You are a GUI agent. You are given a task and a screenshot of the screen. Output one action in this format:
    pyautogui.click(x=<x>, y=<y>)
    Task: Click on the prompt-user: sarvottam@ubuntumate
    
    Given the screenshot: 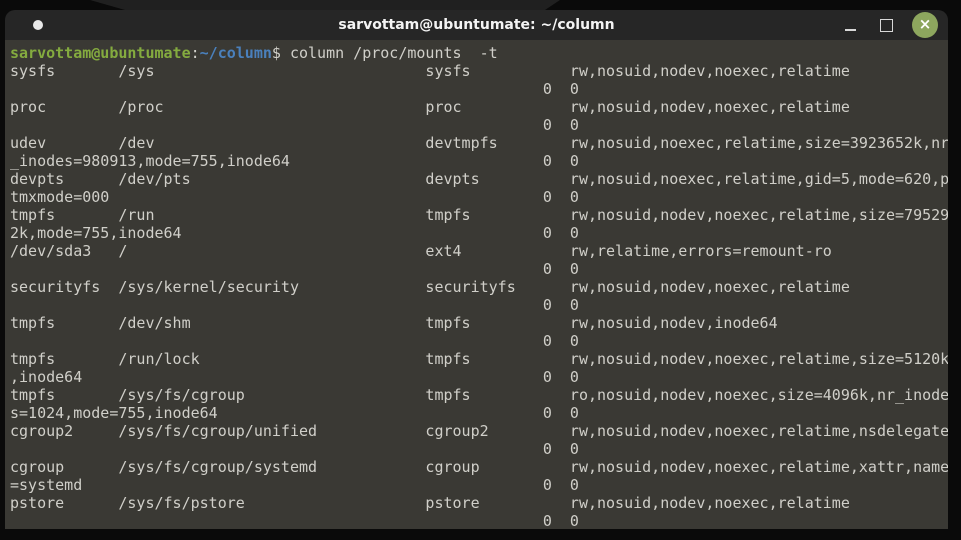 What is the action you would take?
    pyautogui.click(x=100, y=53)
    